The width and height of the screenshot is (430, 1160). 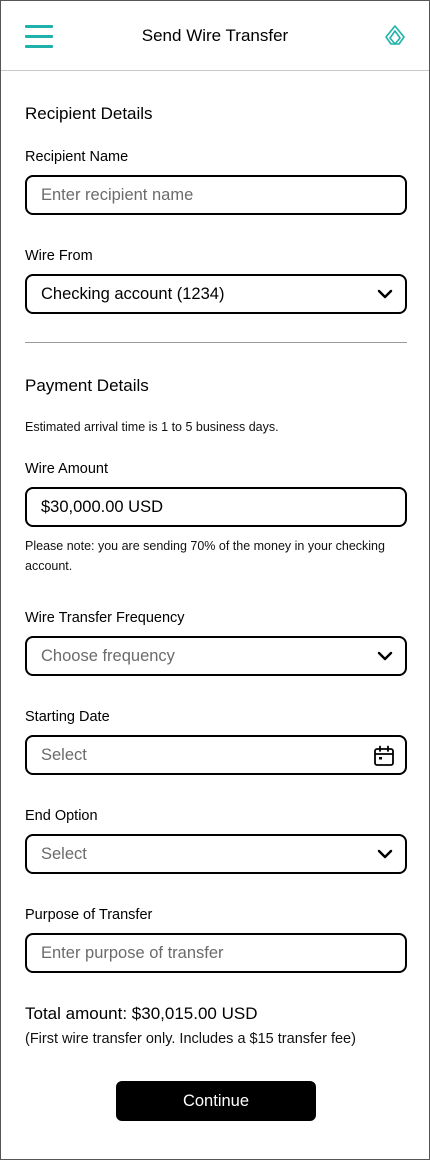 I want to click on wire-from-select: Checking account (1234), so click(x=216, y=294).